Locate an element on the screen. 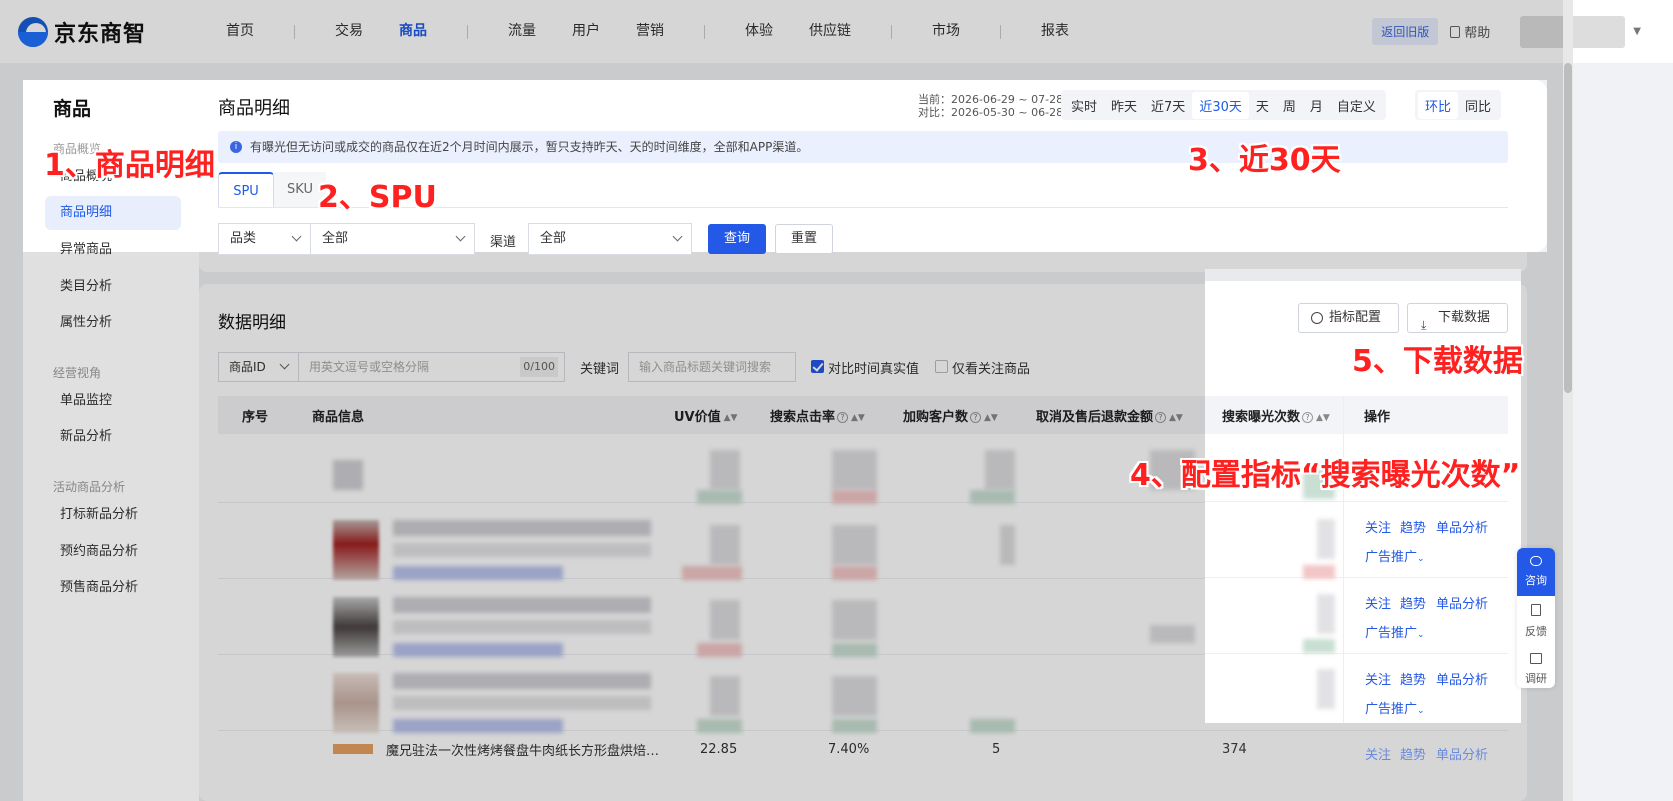 Image resolution: width=1673 pixels, height=801 pixels. consult-label: 咨询 is located at coordinates (1536, 580).